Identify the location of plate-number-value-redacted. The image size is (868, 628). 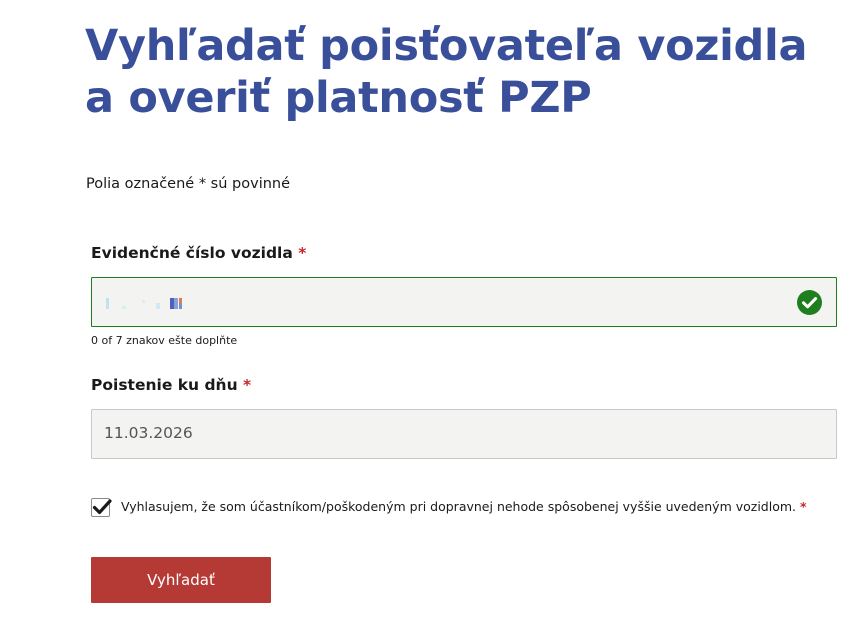
(144, 304).